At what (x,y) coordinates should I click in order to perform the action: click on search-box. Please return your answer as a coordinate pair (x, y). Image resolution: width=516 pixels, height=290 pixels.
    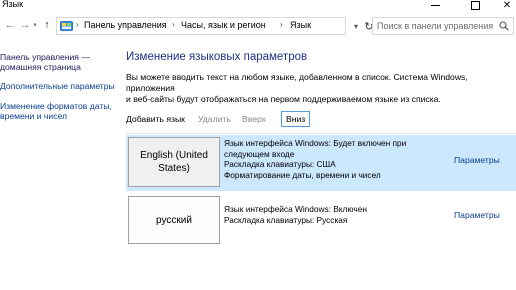
    Looking at the image, I should click on (443, 26).